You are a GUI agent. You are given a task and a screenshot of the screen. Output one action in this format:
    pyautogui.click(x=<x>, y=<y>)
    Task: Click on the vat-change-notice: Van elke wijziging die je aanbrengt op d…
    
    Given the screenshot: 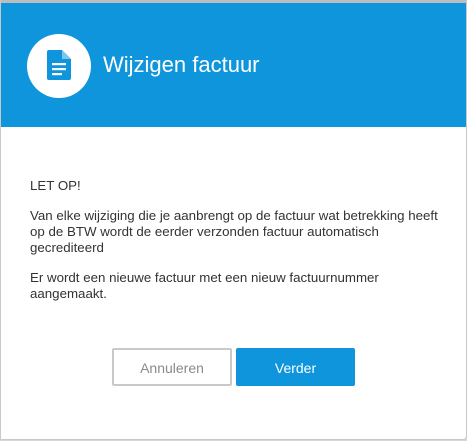 What is the action you would take?
    pyautogui.click(x=234, y=231)
    